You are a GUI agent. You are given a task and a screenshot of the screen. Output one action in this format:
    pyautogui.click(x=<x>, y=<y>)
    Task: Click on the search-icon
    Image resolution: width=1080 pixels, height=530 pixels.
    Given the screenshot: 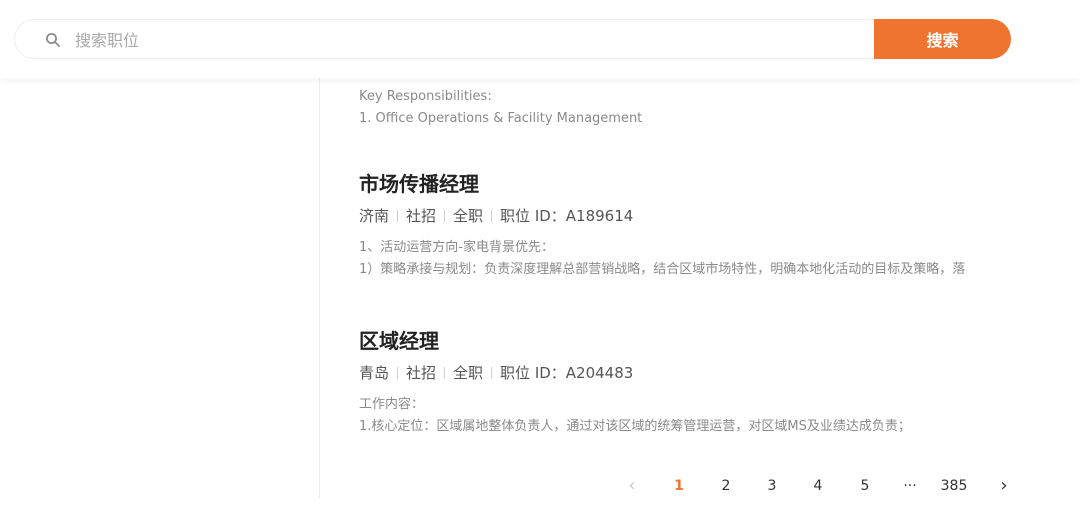 What is the action you would take?
    pyautogui.click(x=53, y=40)
    